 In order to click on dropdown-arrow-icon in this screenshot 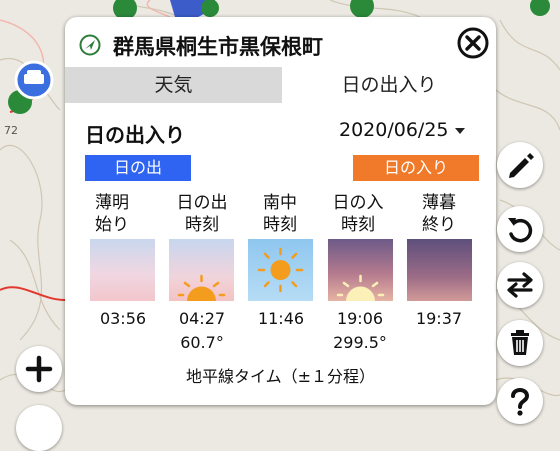, I will do `click(459, 130)`.